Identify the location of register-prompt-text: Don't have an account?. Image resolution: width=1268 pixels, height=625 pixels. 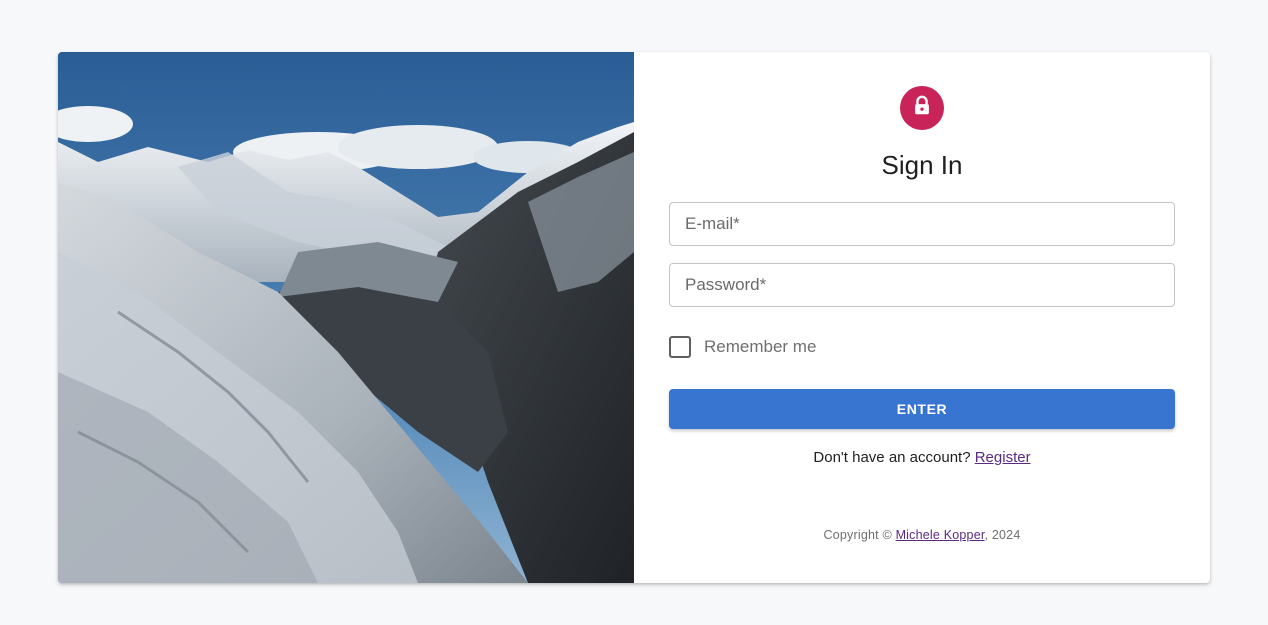
(894, 457).